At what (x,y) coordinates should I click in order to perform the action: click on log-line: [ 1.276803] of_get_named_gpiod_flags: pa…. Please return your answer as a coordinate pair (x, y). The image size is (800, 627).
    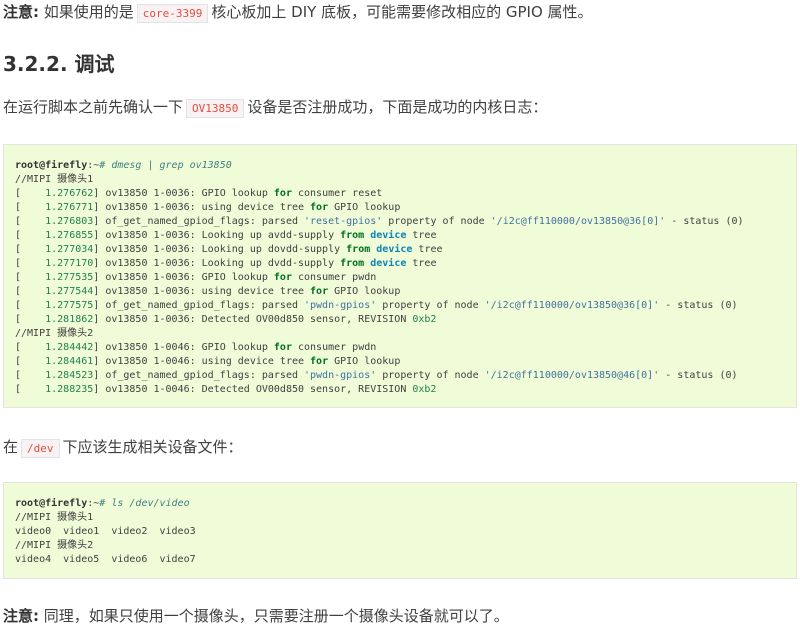
    Looking at the image, I should click on (379, 221).